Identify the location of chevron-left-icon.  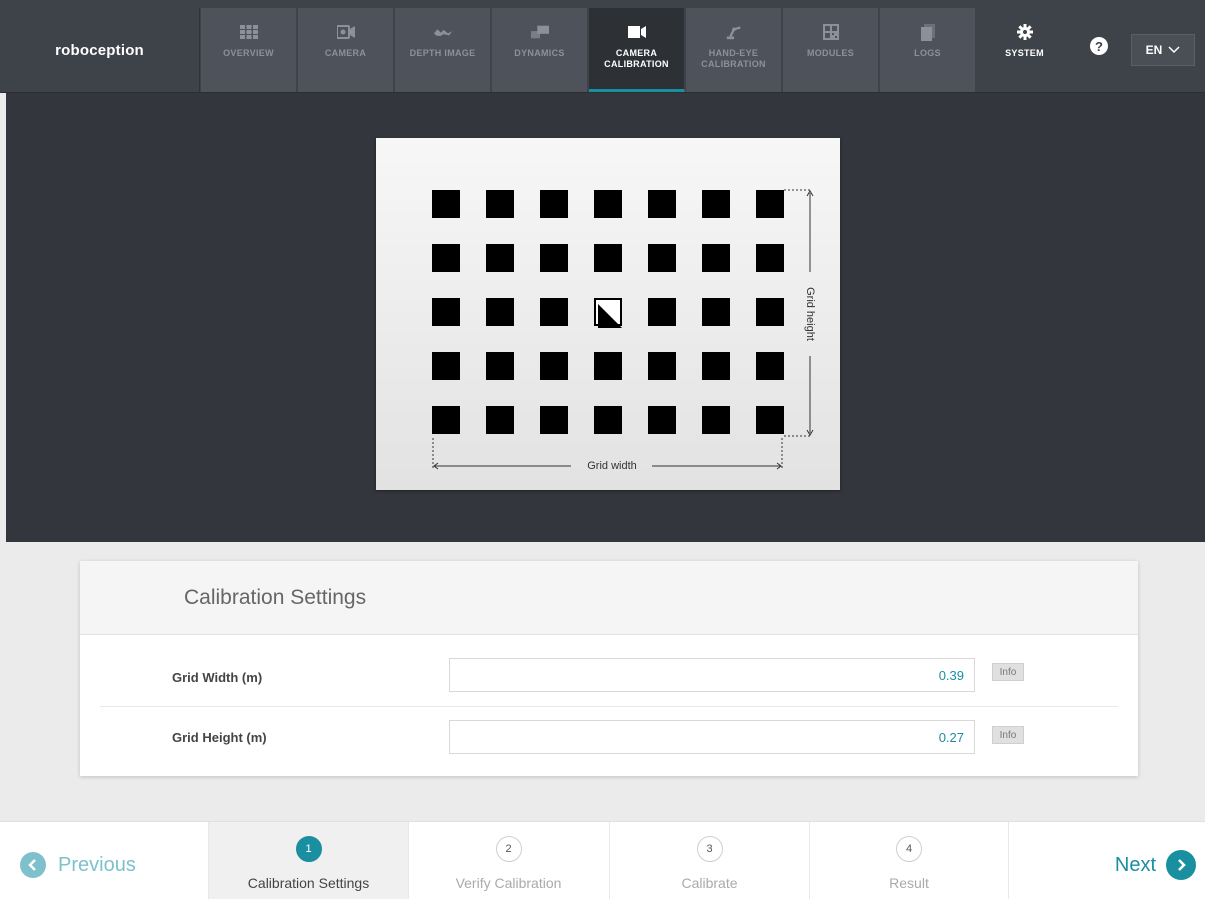
(33, 865).